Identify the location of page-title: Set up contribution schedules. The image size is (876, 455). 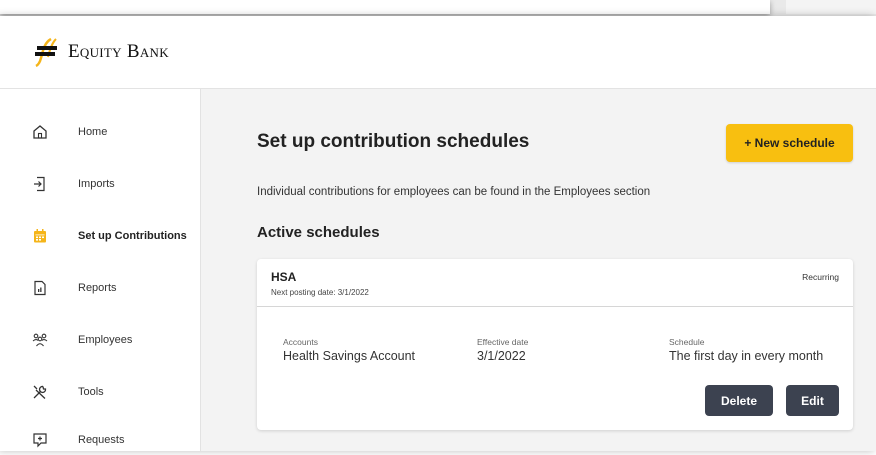
(393, 141).